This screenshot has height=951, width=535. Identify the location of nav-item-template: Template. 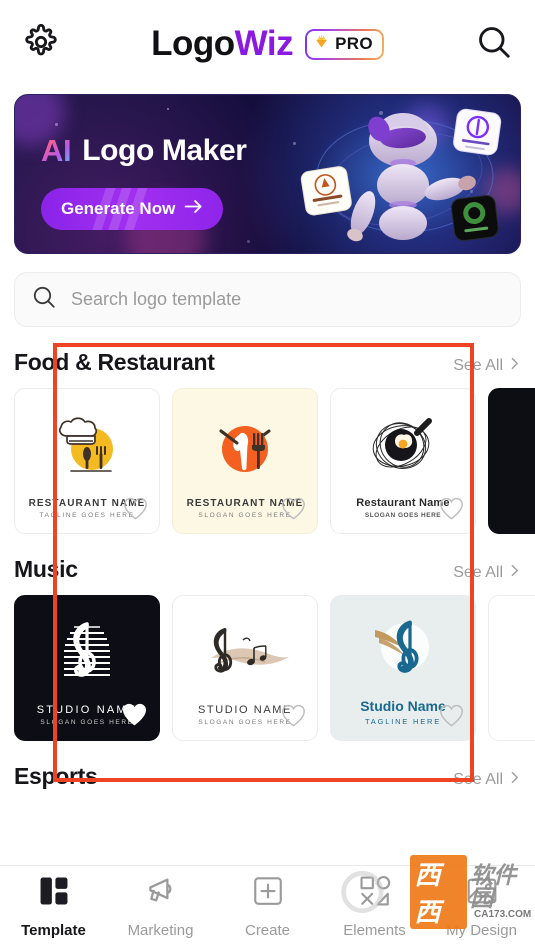
(54, 906).